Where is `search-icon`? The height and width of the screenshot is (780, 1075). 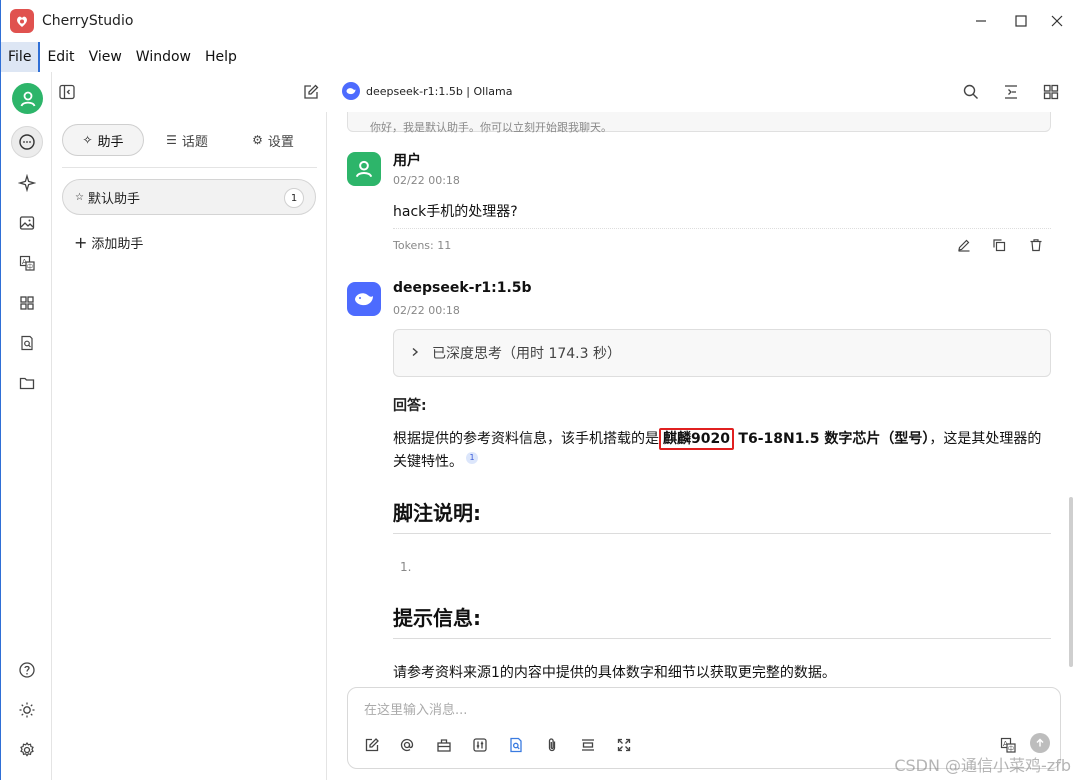
search-icon is located at coordinates (971, 92).